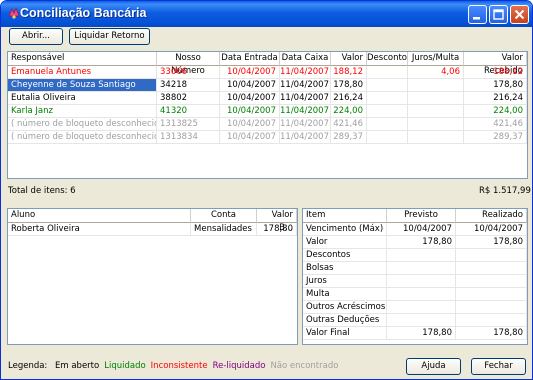 This screenshot has height=380, width=533. I want to click on table-cell: 38802, so click(188, 98).